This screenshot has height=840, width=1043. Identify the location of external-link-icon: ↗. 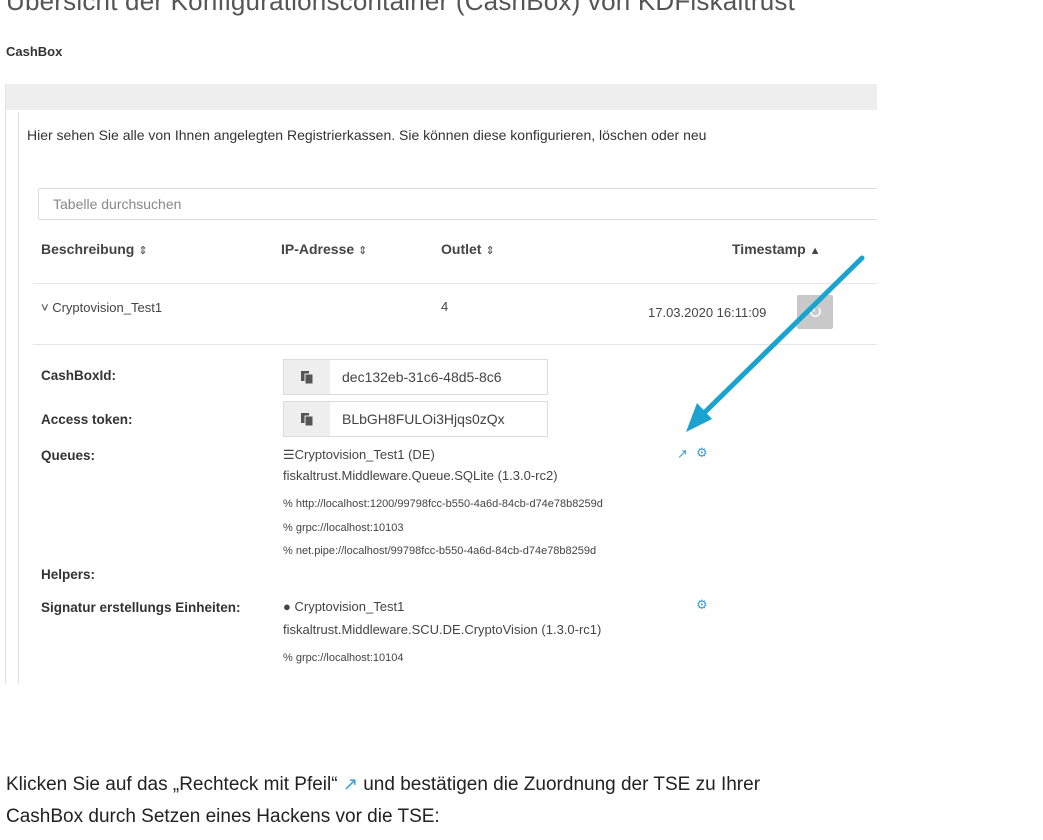
(350, 784).